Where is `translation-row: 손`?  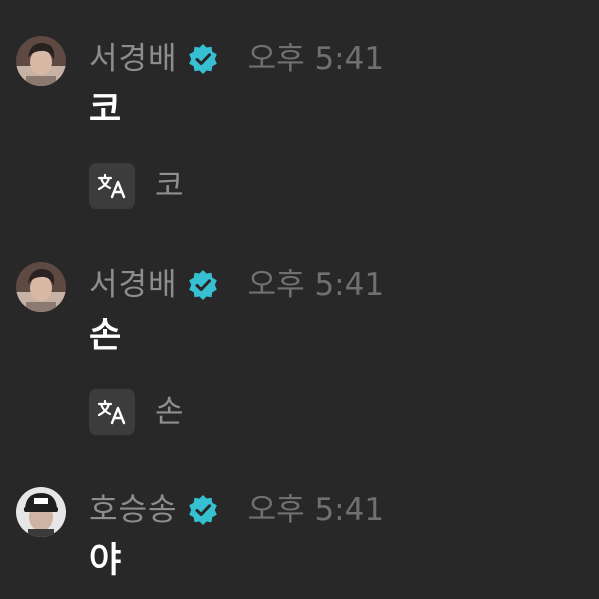
translation-row: 손 is located at coordinates (136, 412).